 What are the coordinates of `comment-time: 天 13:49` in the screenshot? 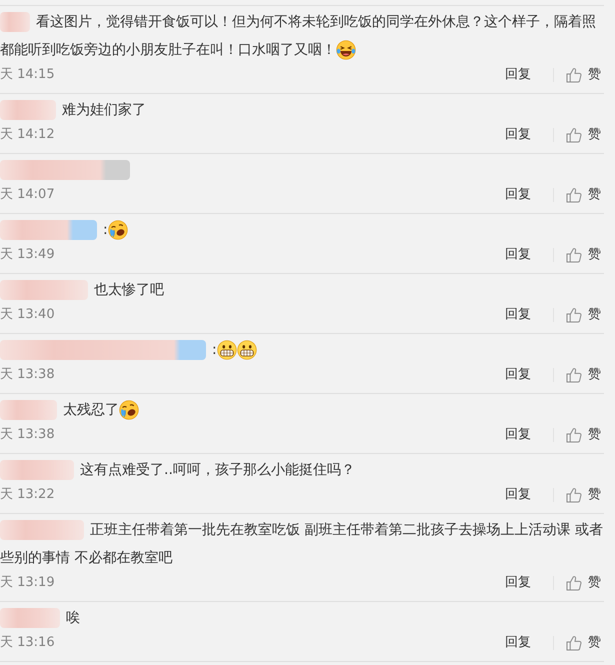 It's located at (27, 255).